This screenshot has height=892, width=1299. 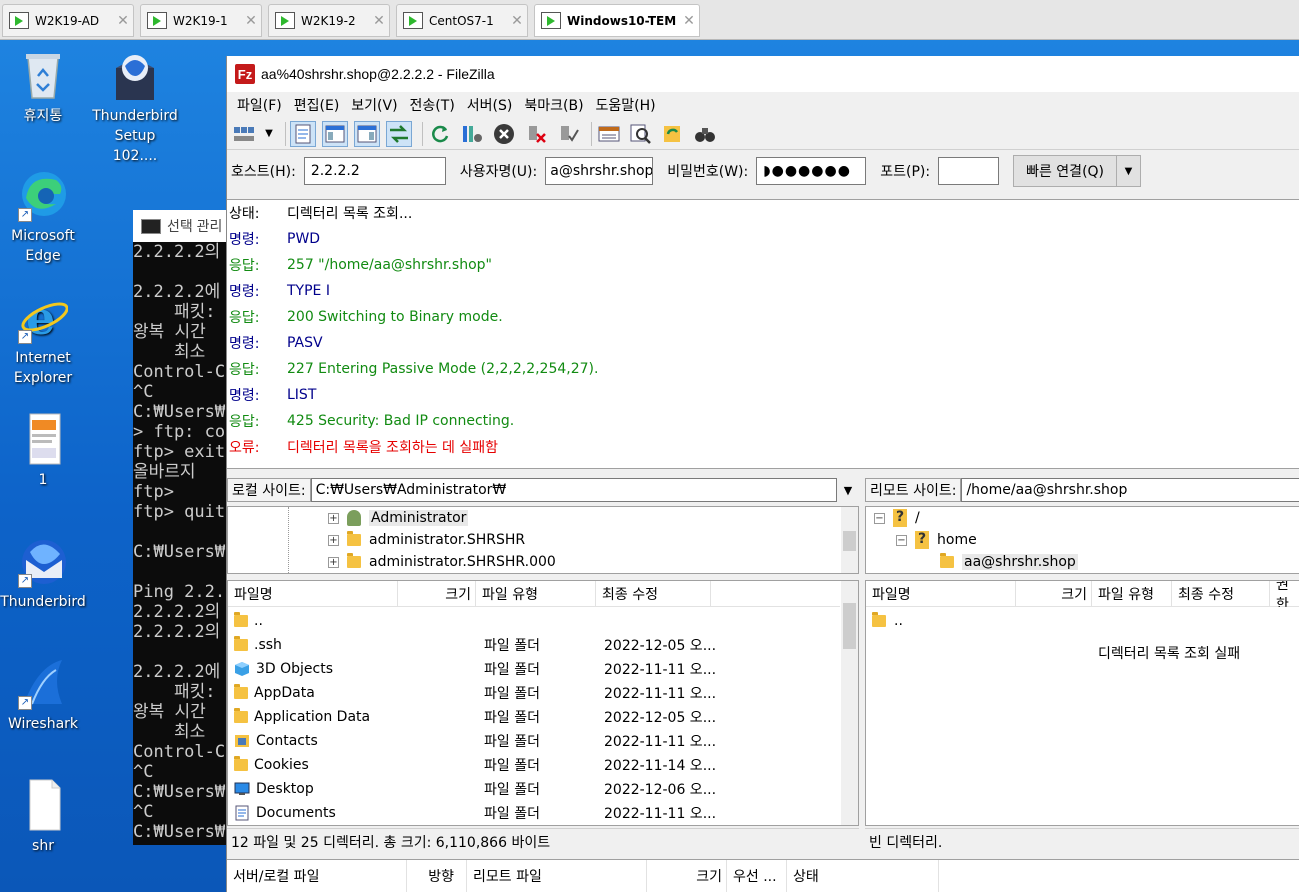 What do you see at coordinates (1082, 540) in the screenshot?
I see `remote-tree: − ? / − ? home aa@shrshr.shop` at bounding box center [1082, 540].